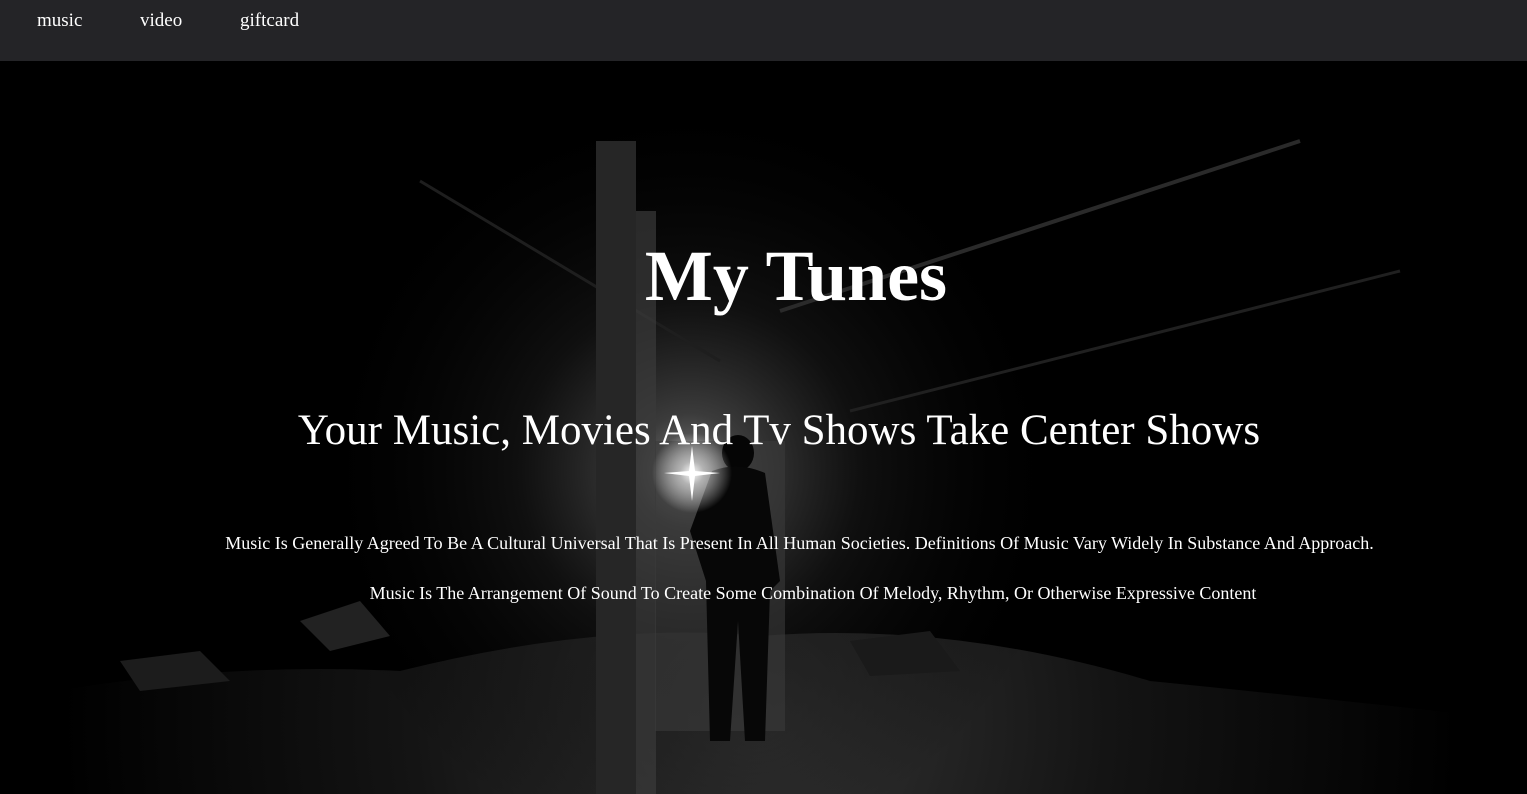 The image size is (1527, 794). Describe the element at coordinates (59, 21) in the screenshot. I see `nav-link-music: music` at that location.